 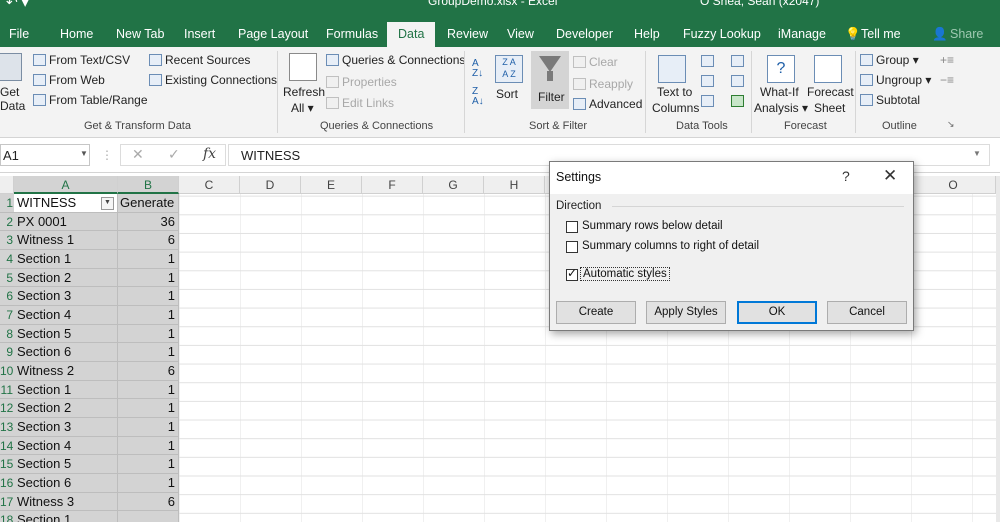 I want to click on insert-function-icon: fx, so click(x=209, y=154).